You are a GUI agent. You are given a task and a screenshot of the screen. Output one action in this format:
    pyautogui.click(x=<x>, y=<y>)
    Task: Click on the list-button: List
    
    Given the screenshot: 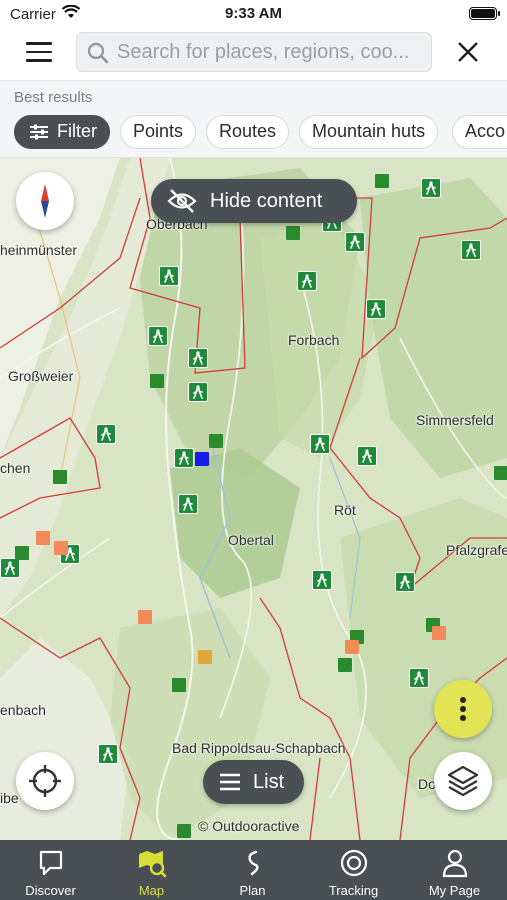 What is the action you would take?
    pyautogui.click(x=253, y=782)
    